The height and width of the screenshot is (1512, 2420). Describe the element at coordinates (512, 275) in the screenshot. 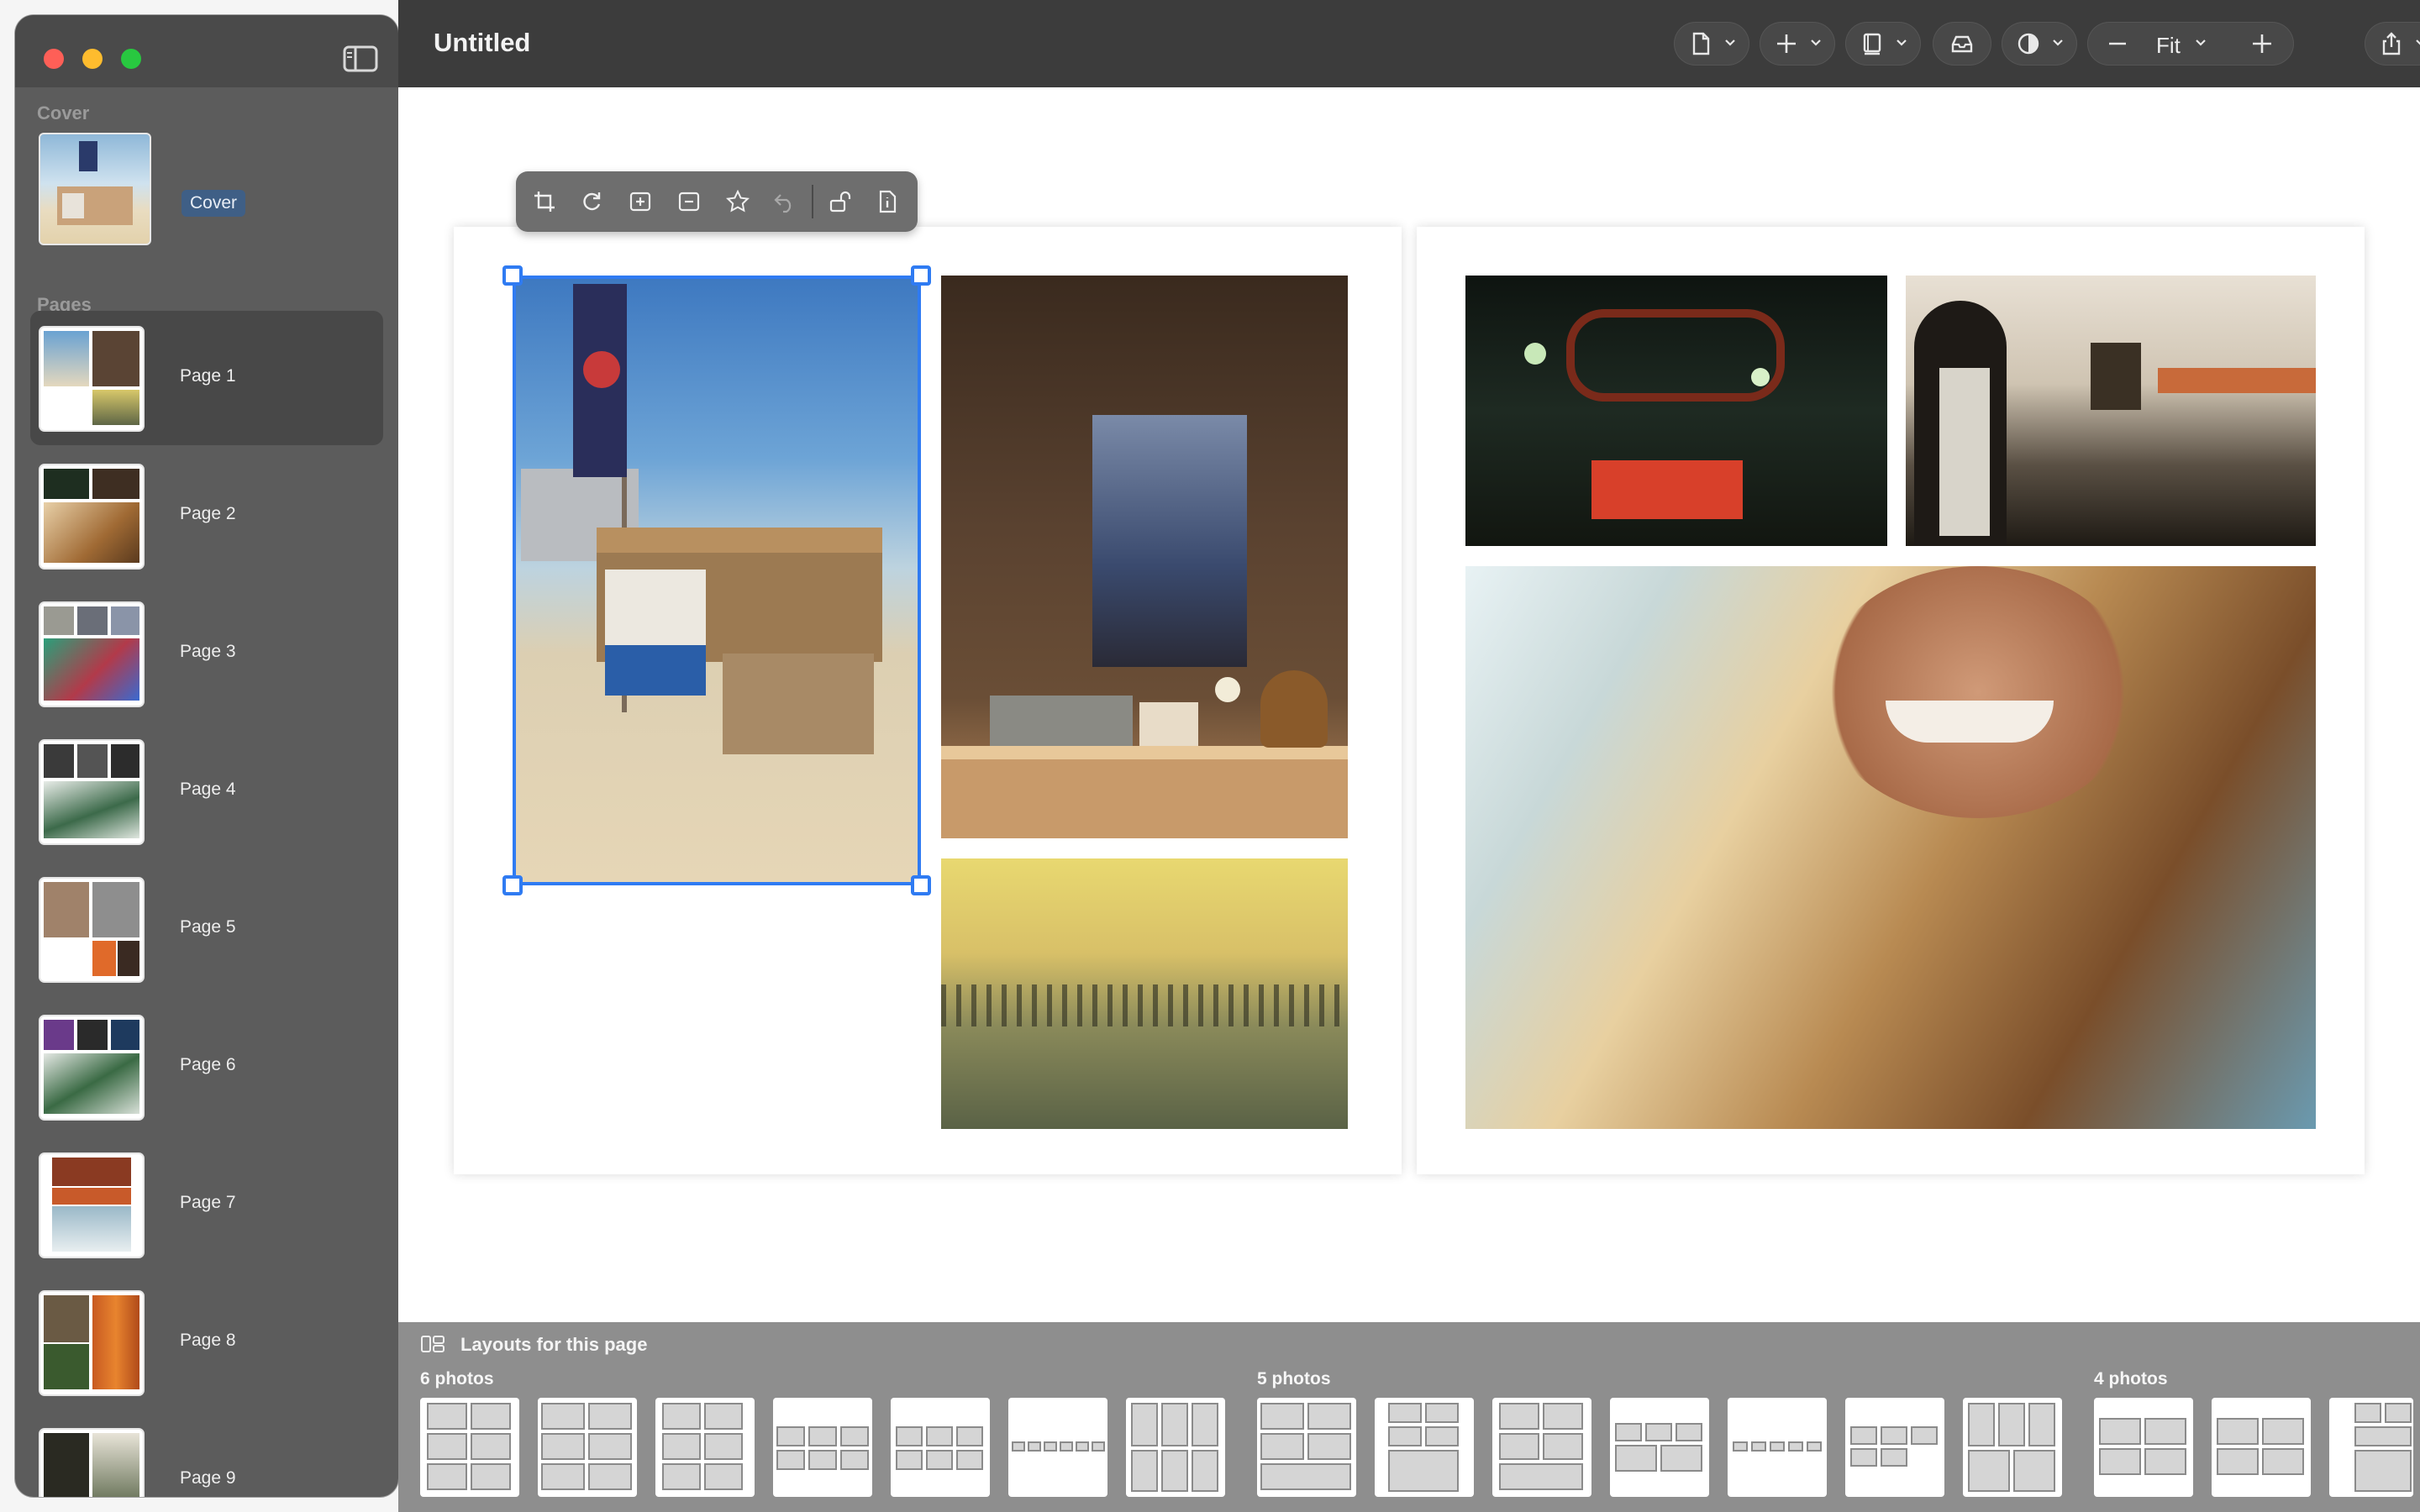

I see `resize-handle-top-left` at that location.